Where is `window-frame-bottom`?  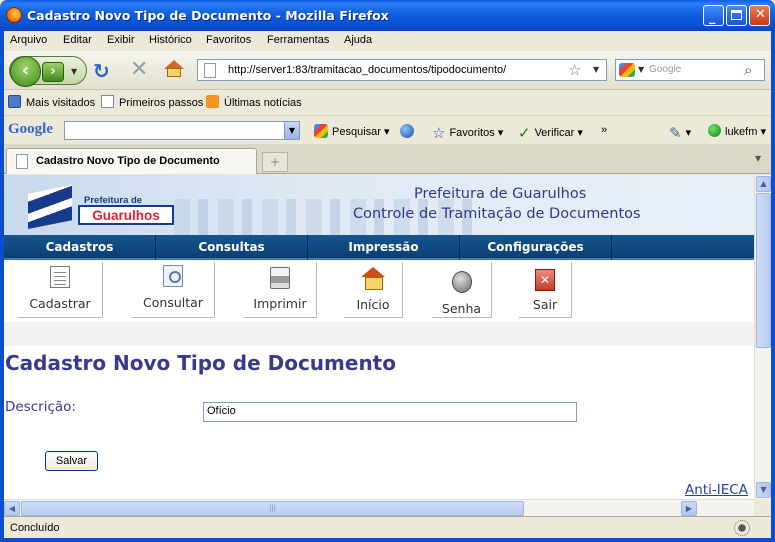 window-frame-bottom is located at coordinates (387, 540).